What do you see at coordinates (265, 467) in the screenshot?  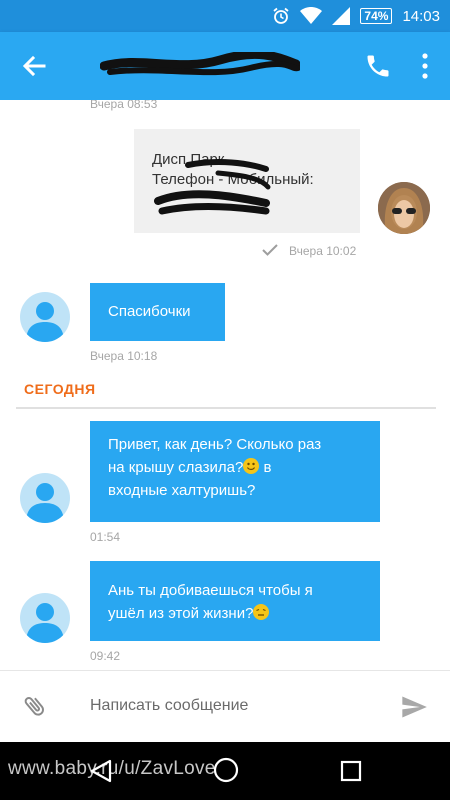 I see `message-text: в` at bounding box center [265, 467].